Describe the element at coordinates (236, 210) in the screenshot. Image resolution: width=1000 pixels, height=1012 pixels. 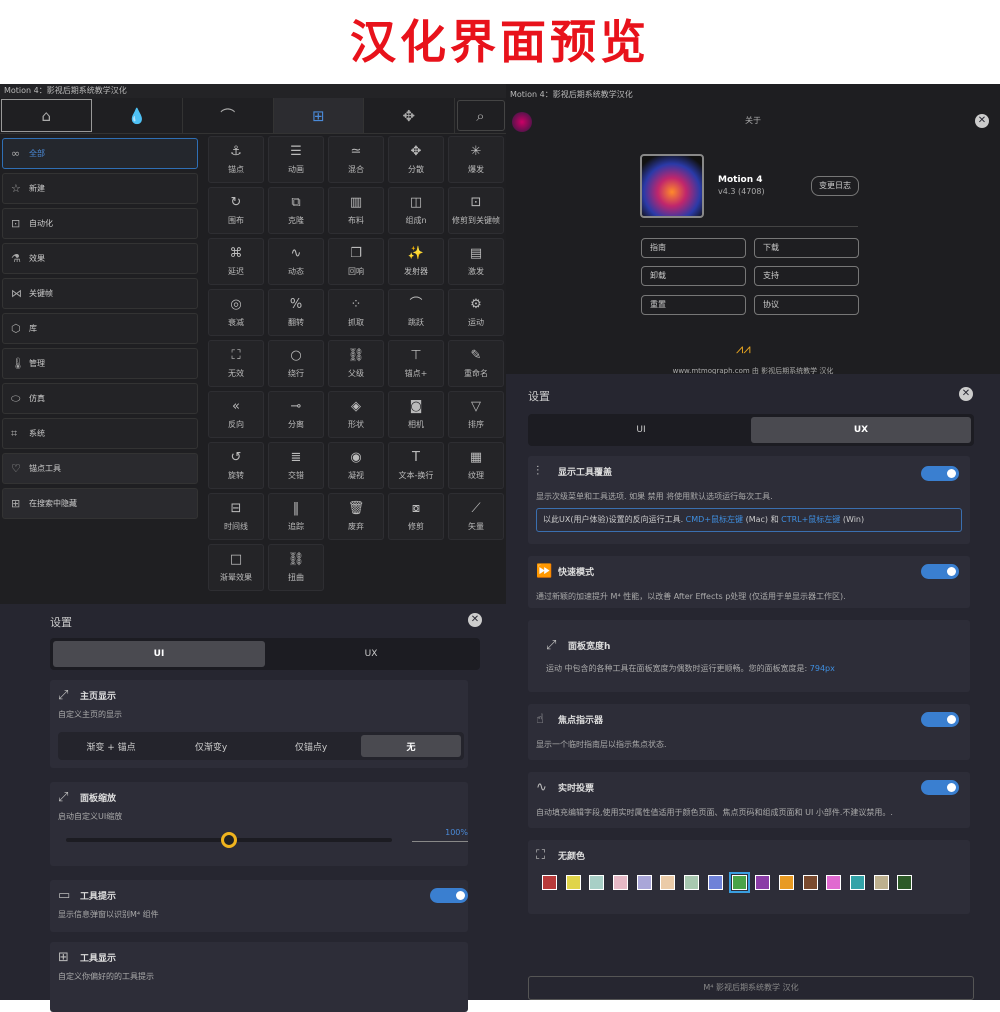
I see `tool-button: ↻ 围布` at that location.